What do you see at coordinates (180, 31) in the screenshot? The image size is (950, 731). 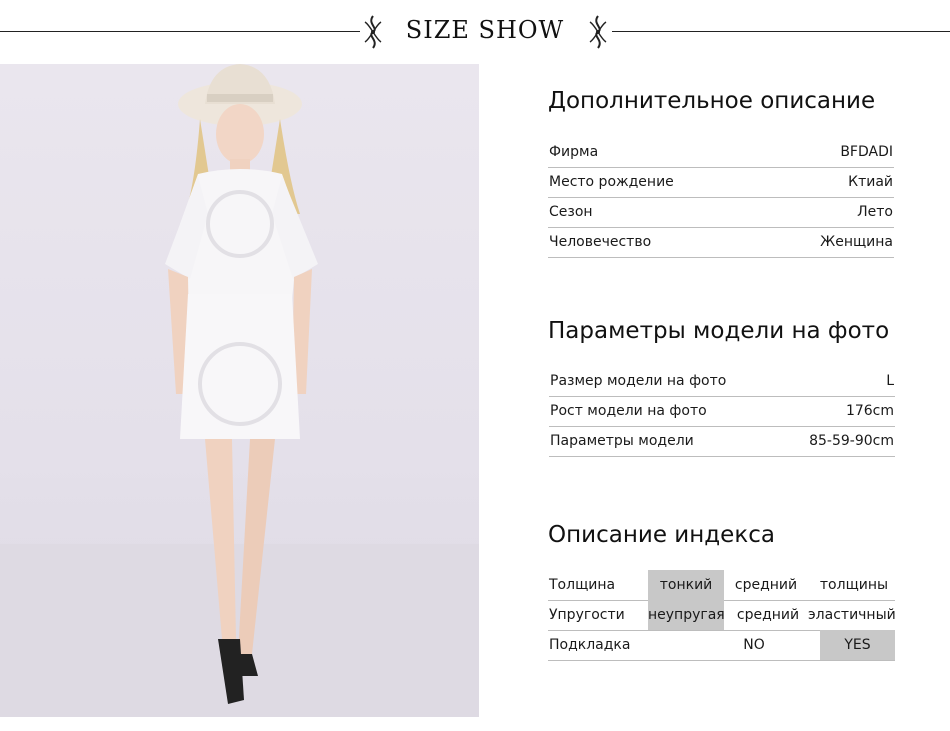 I see `header-rule-left` at bounding box center [180, 31].